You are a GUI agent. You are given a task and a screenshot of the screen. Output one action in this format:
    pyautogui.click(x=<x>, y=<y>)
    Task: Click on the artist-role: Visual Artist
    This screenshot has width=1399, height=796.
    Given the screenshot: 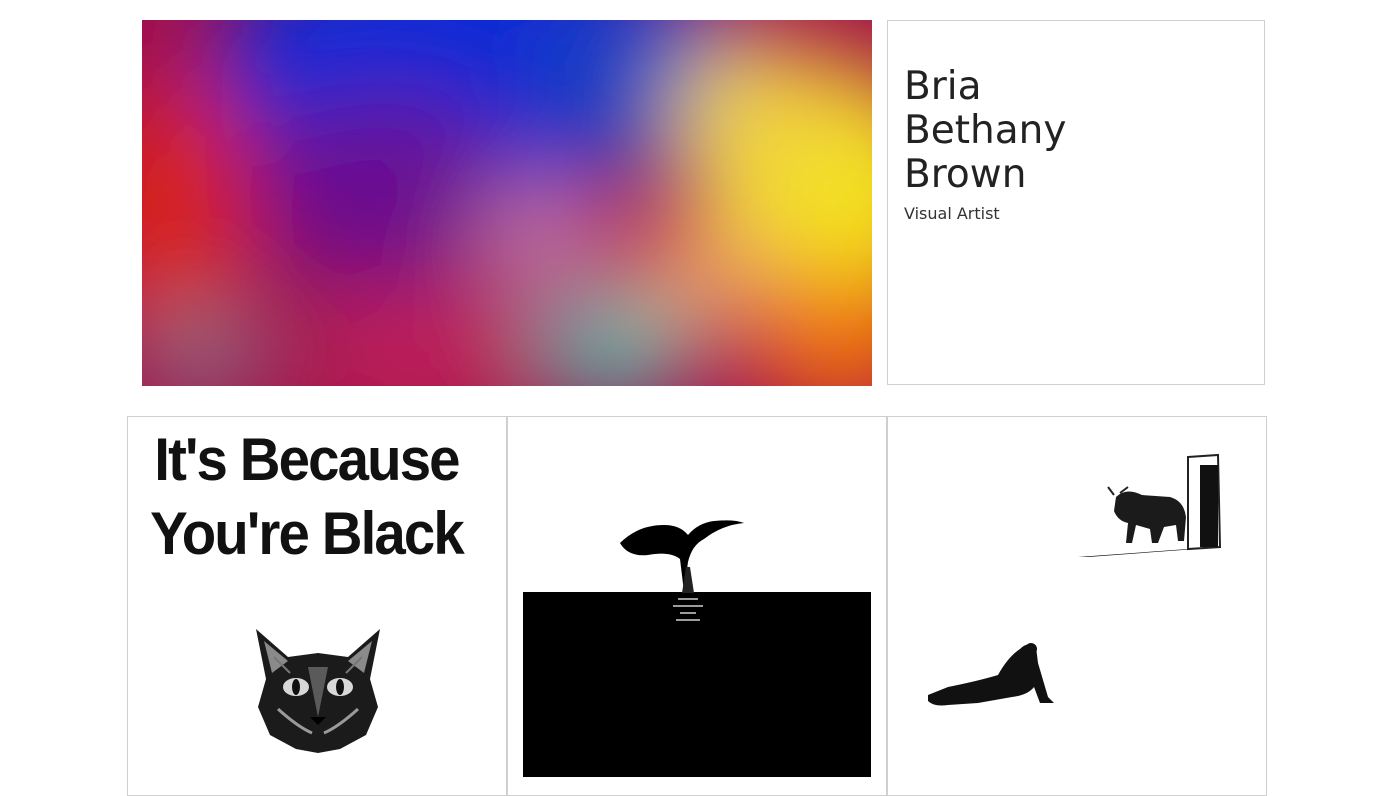 What is the action you would take?
    pyautogui.click(x=952, y=213)
    